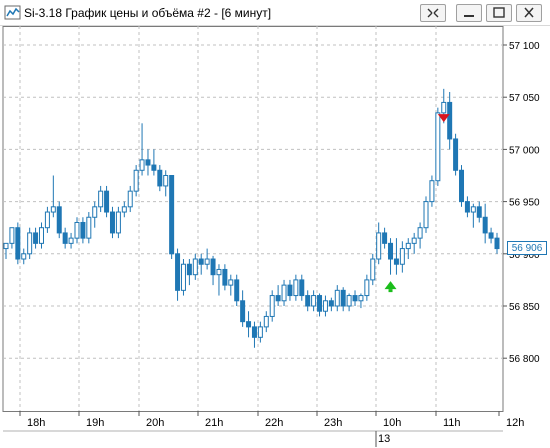  Describe the element at coordinates (524, 150) in the screenshot. I see `price-axis-label: 57 000` at that location.